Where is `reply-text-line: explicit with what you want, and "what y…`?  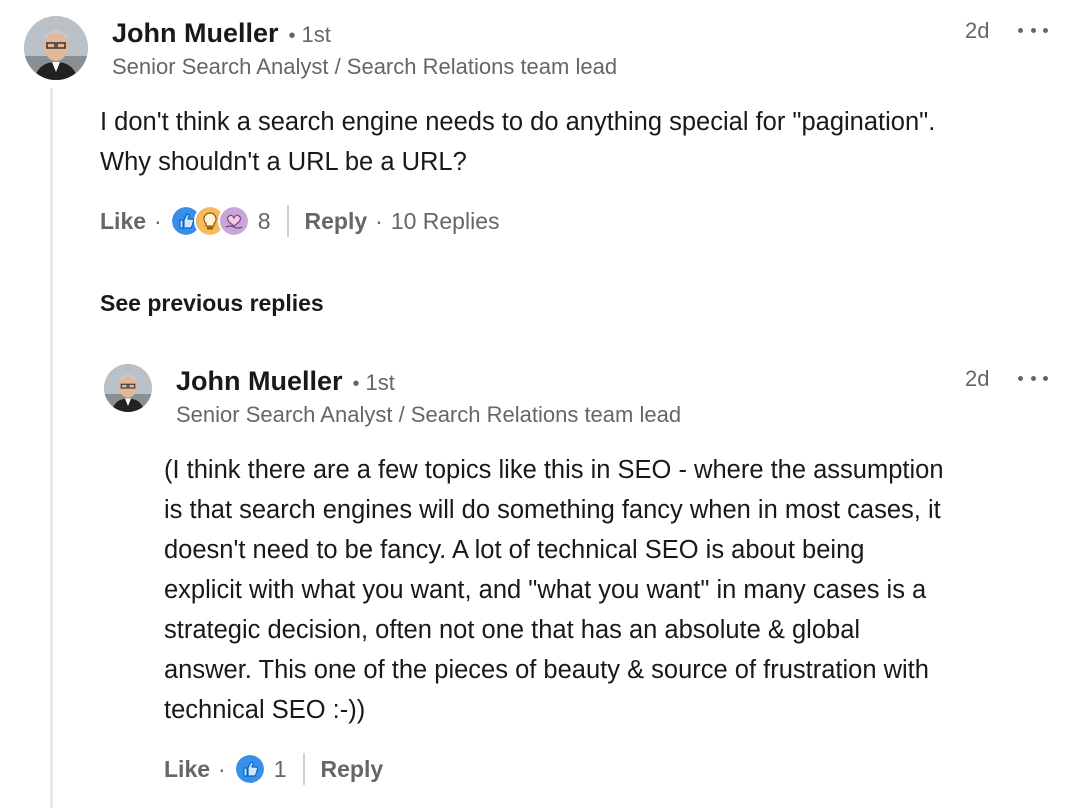
reply-text-line: explicit with what you want, and "what y… is located at coordinates (545, 590).